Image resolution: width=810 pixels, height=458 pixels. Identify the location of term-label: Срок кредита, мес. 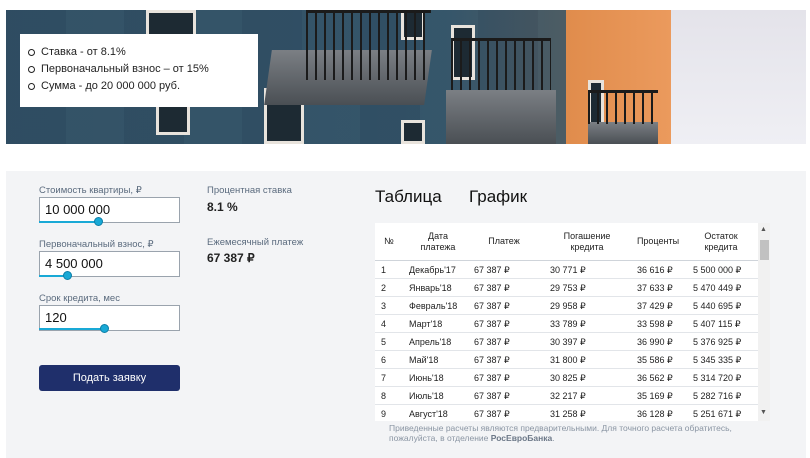
(79, 298).